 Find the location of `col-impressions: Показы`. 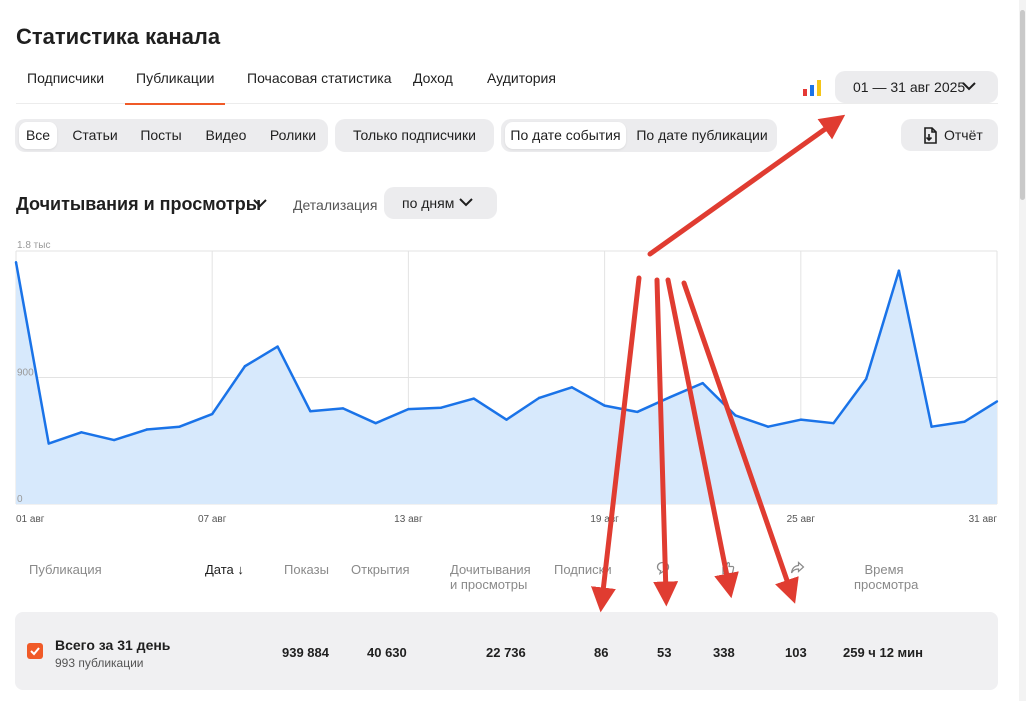

col-impressions: Показы is located at coordinates (306, 569).